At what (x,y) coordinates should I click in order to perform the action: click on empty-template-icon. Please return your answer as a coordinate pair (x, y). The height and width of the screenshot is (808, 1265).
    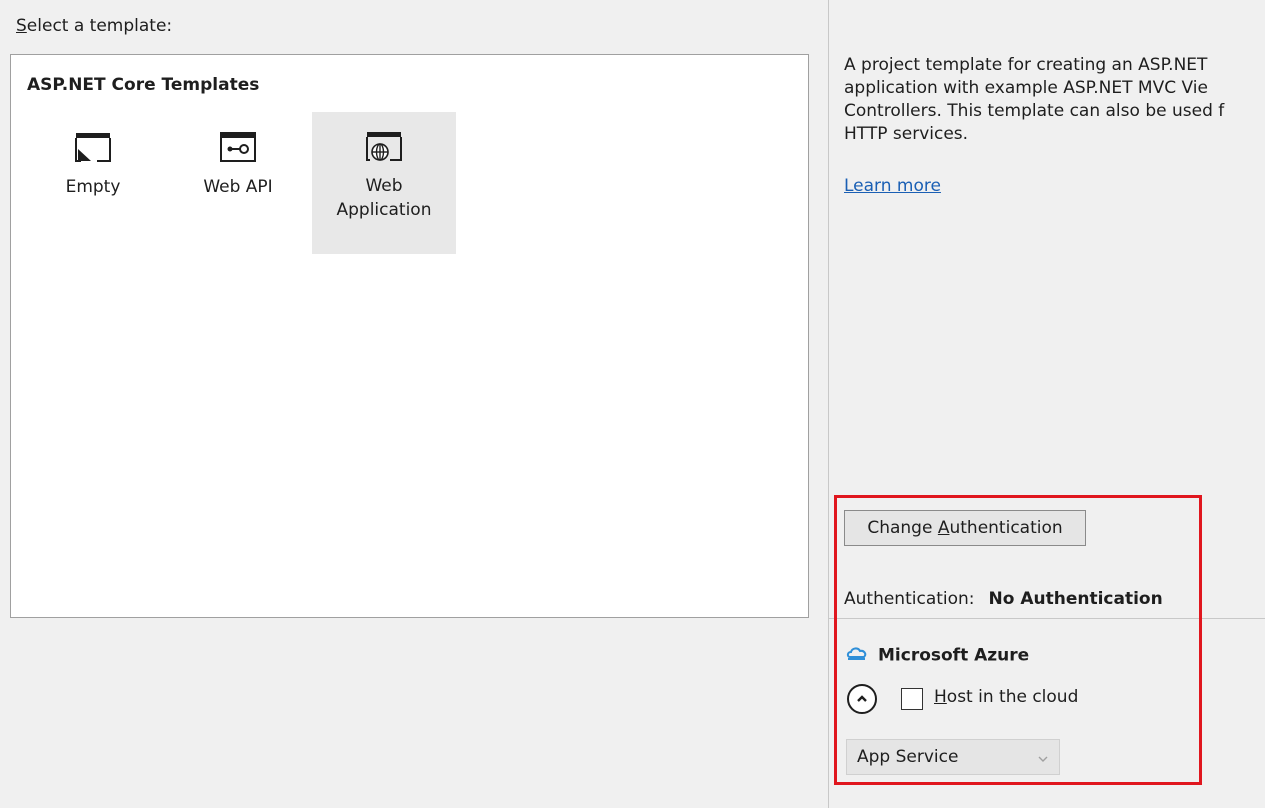
    Looking at the image, I should click on (93, 148).